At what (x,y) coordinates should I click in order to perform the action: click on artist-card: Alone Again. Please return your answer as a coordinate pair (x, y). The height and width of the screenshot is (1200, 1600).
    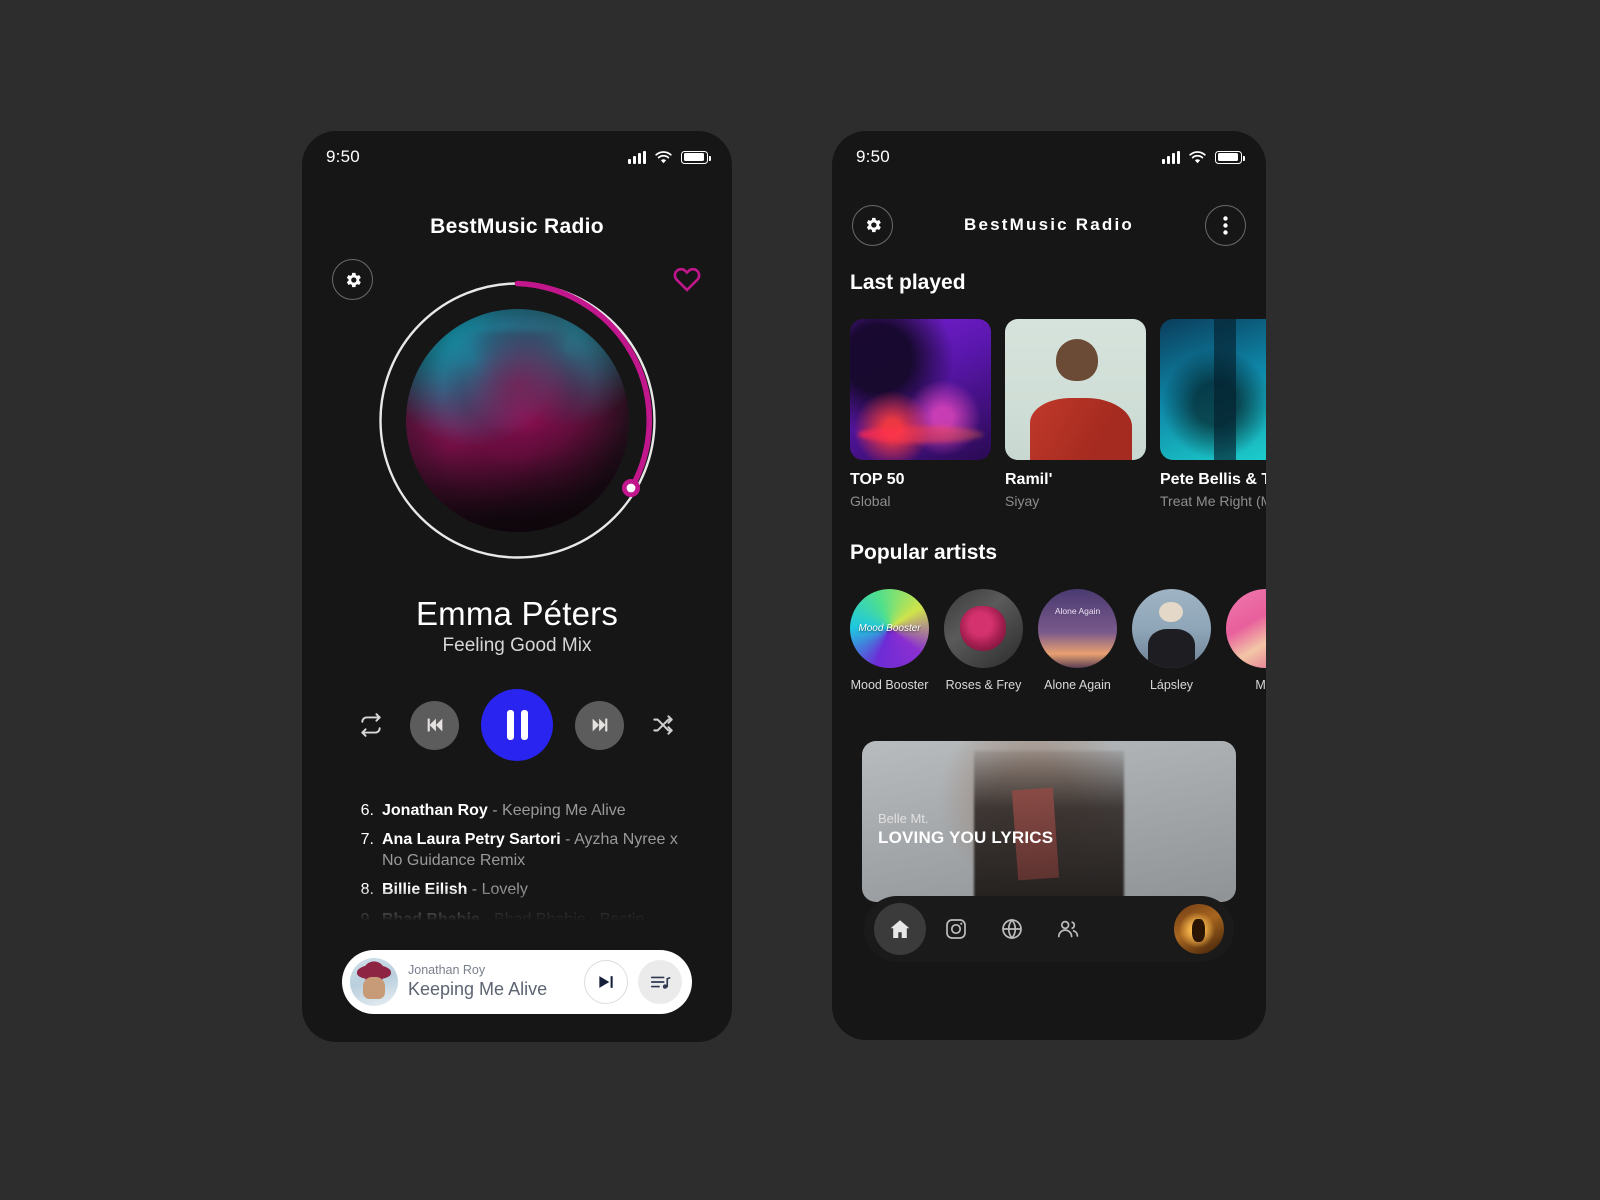
    Looking at the image, I should click on (1077, 640).